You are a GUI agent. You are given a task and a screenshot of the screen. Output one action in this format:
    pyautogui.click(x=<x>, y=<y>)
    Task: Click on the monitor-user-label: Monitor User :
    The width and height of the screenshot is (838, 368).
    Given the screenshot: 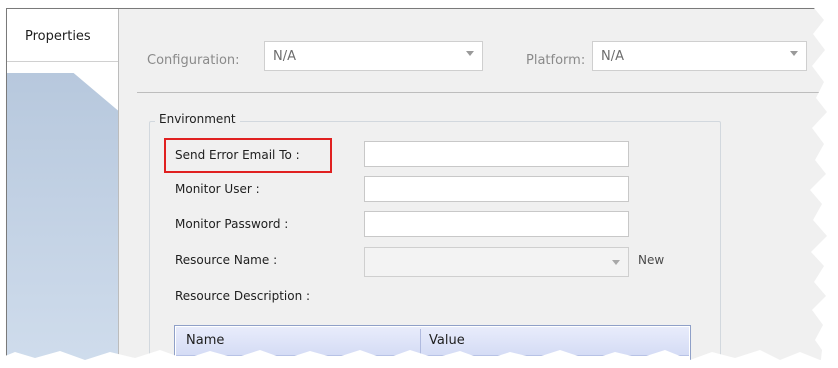 What is the action you would take?
    pyautogui.click(x=217, y=189)
    